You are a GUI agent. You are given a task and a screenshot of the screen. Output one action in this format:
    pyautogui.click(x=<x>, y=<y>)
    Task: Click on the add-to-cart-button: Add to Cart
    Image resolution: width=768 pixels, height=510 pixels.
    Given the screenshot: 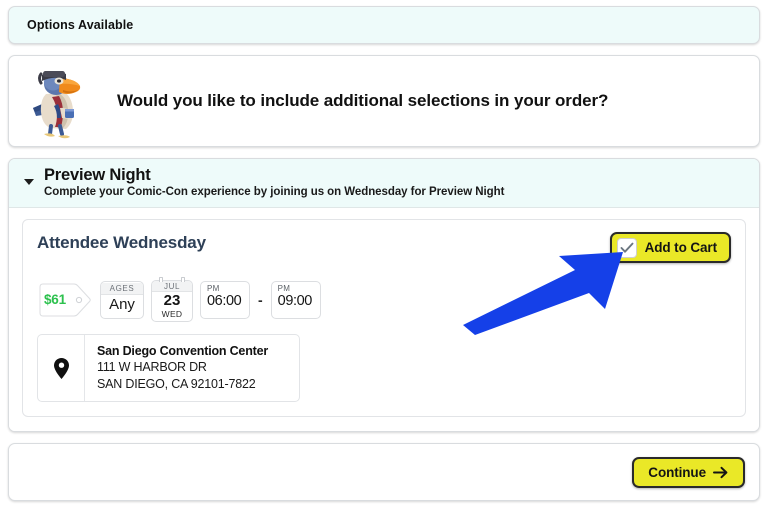 What is the action you would take?
    pyautogui.click(x=670, y=248)
    